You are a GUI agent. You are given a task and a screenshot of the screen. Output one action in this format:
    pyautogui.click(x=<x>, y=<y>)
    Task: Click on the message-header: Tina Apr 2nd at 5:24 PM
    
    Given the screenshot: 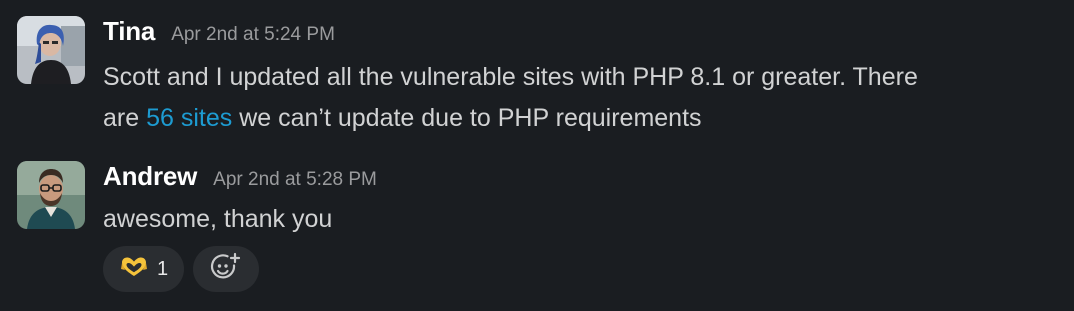 What is the action you would take?
    pyautogui.click(x=578, y=33)
    